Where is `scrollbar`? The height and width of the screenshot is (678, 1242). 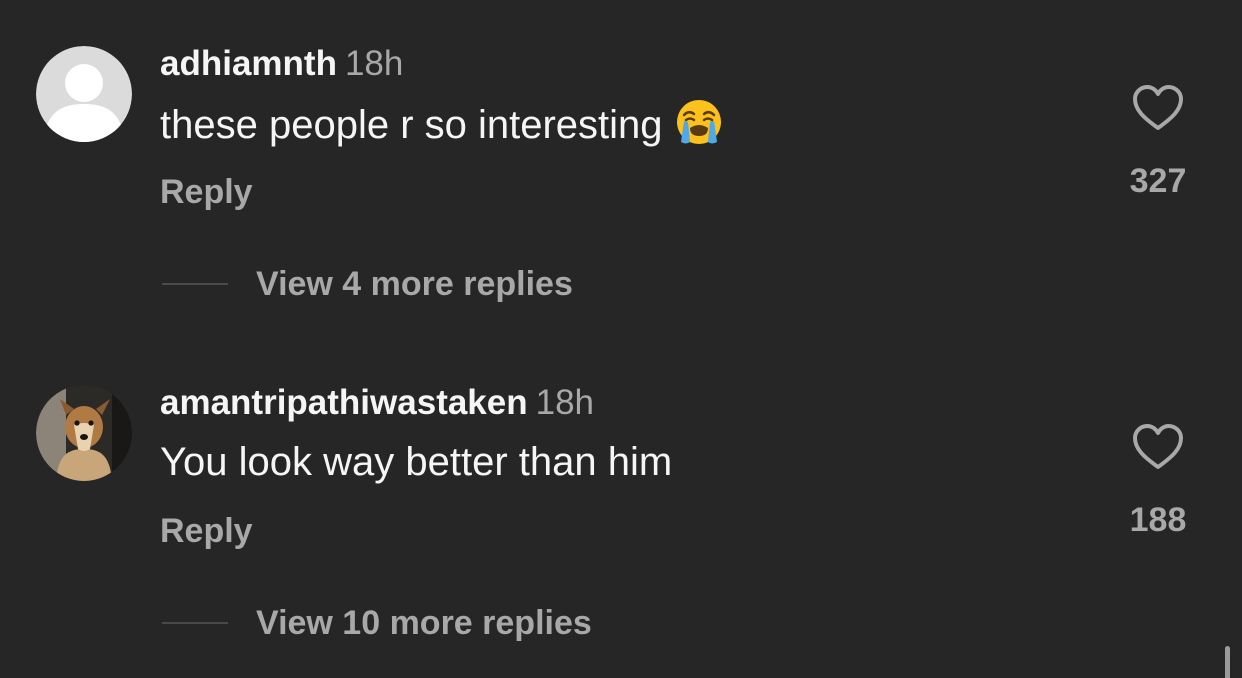
scrollbar is located at coordinates (1227, 662).